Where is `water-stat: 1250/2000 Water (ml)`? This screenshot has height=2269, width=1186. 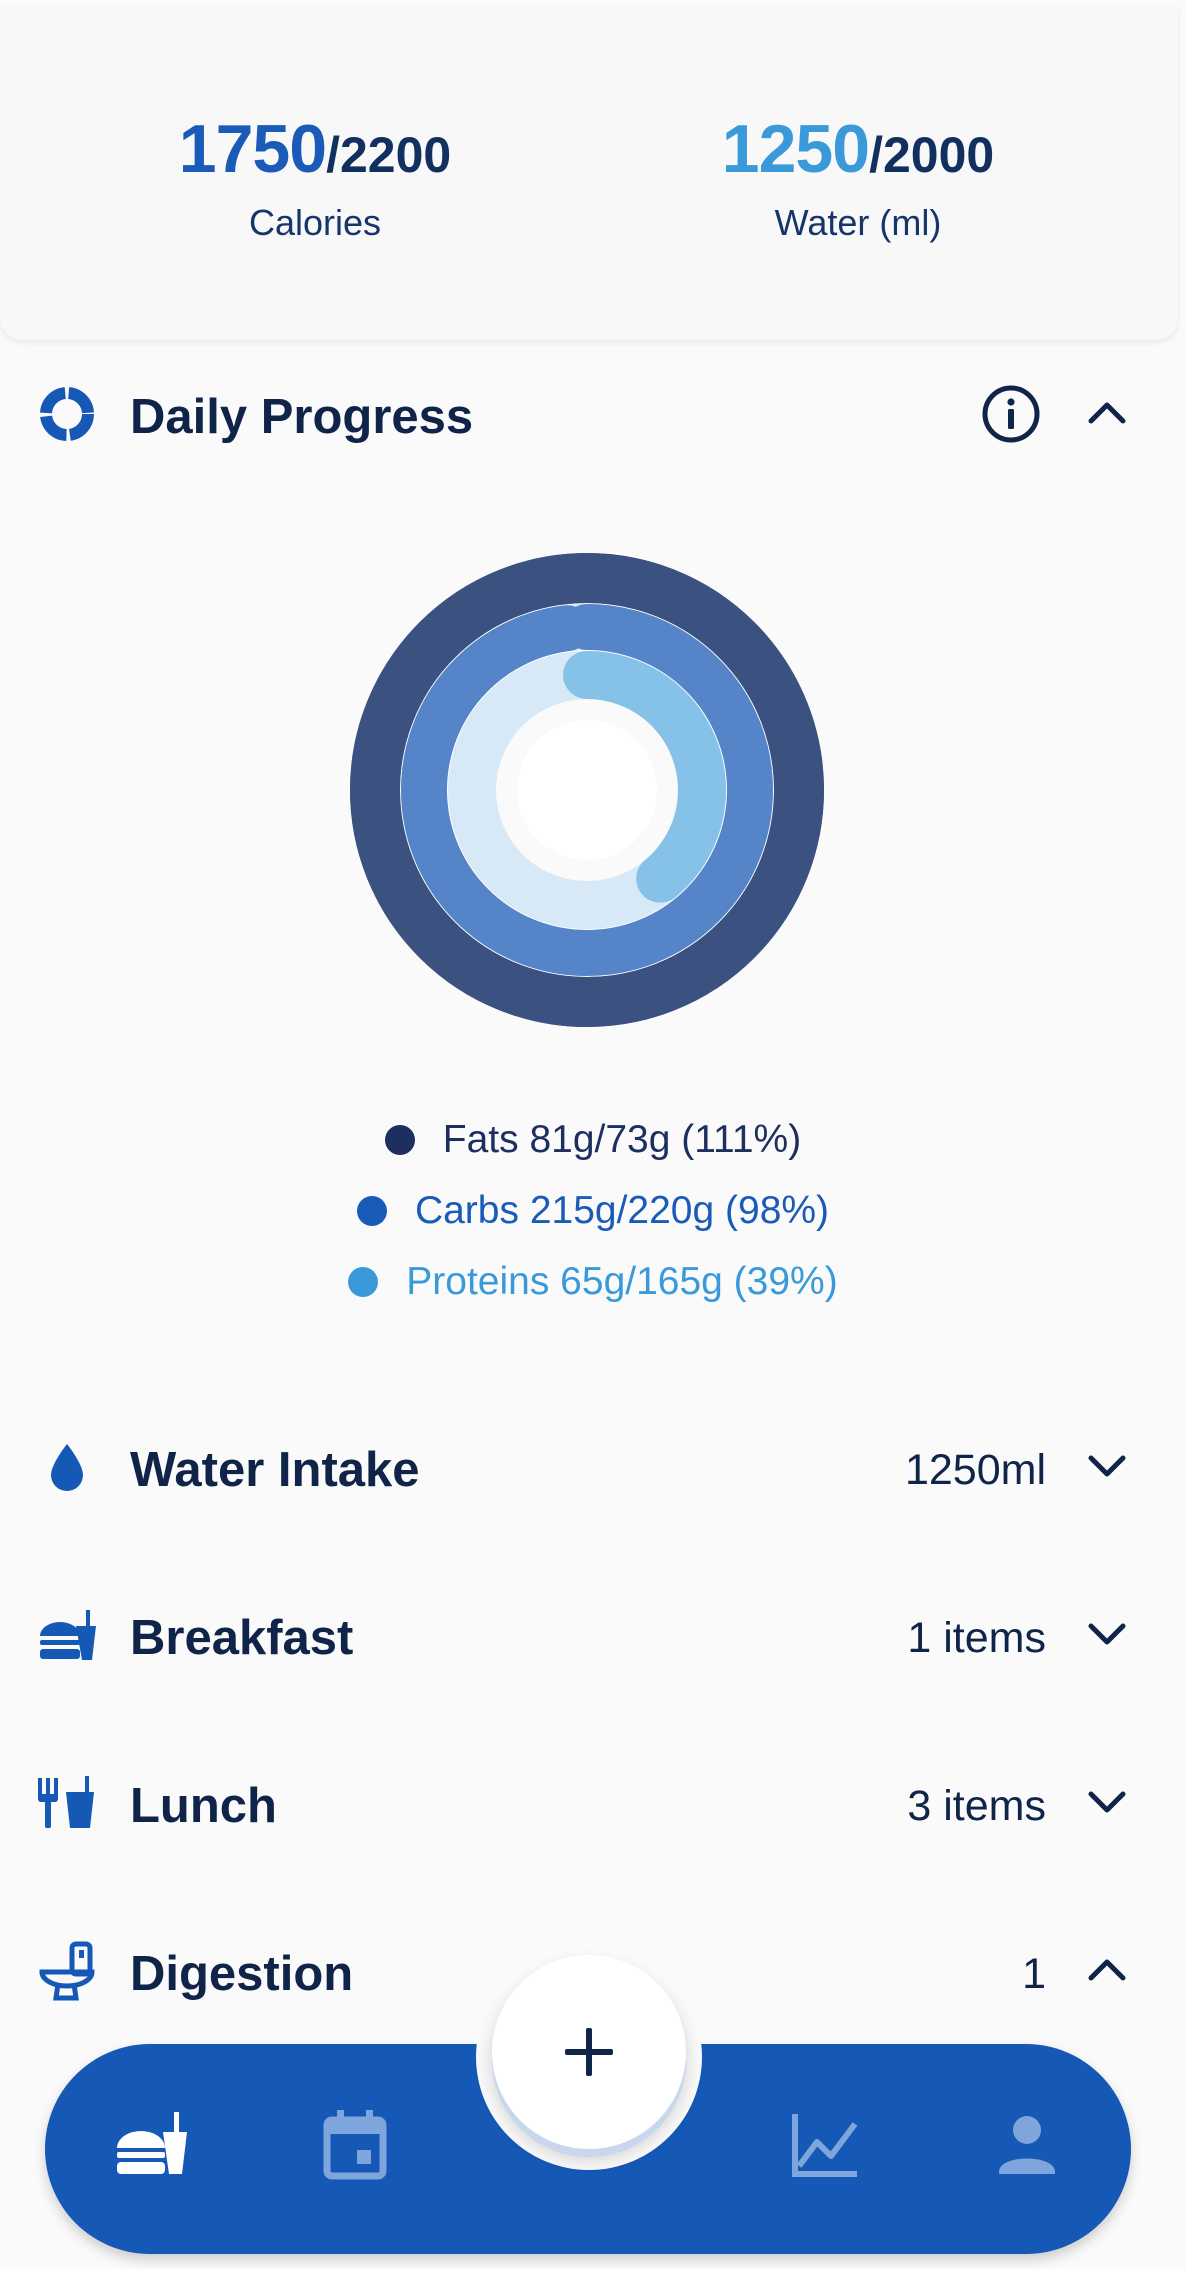
water-stat: 1250/2000 Water (ml) is located at coordinates (858, 177).